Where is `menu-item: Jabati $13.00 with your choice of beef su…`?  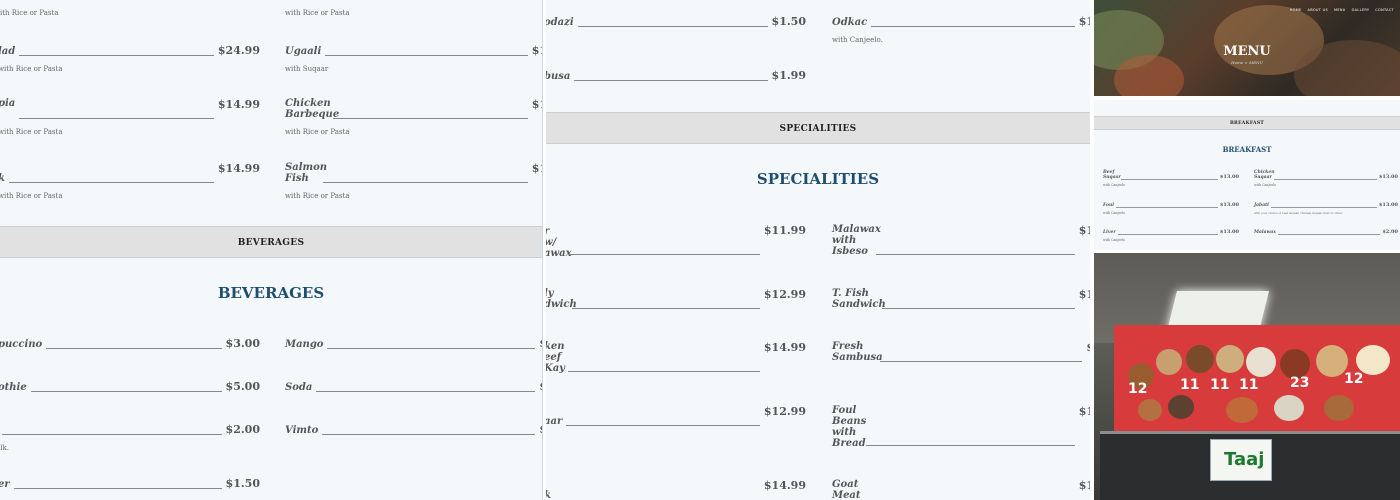 menu-item: Jabati $13.00 with your choice of beef su… is located at coordinates (1326, 208).